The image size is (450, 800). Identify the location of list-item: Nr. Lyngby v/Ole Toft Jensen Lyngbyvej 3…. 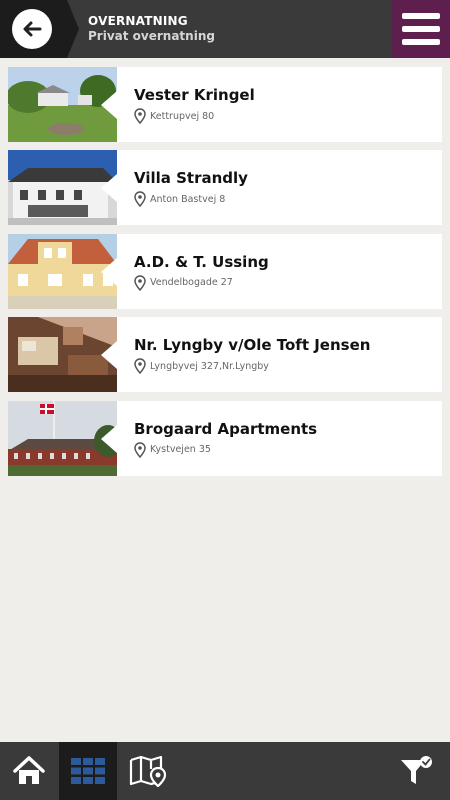
(225, 355).